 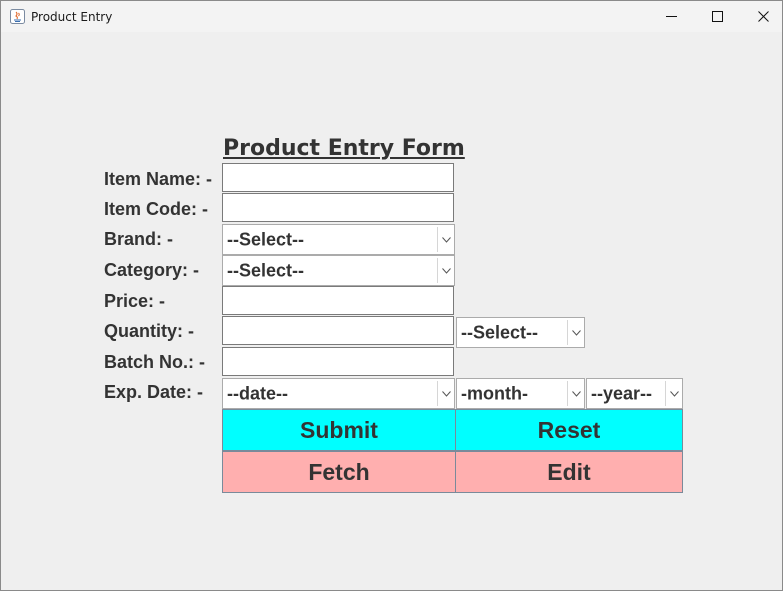 What do you see at coordinates (391, 16) in the screenshot?
I see `title-bar: Product Entry` at bounding box center [391, 16].